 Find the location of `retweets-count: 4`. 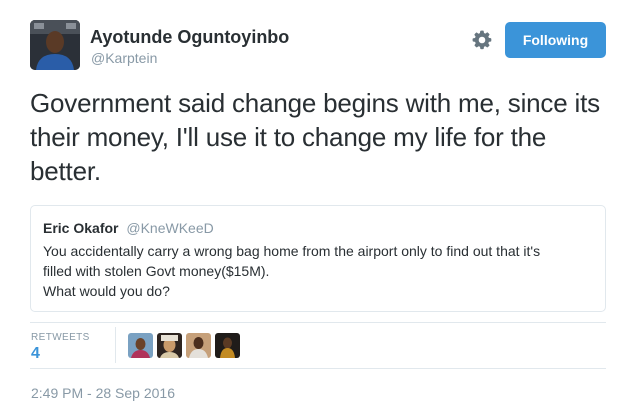

retweets-count: 4 is located at coordinates (35, 354).